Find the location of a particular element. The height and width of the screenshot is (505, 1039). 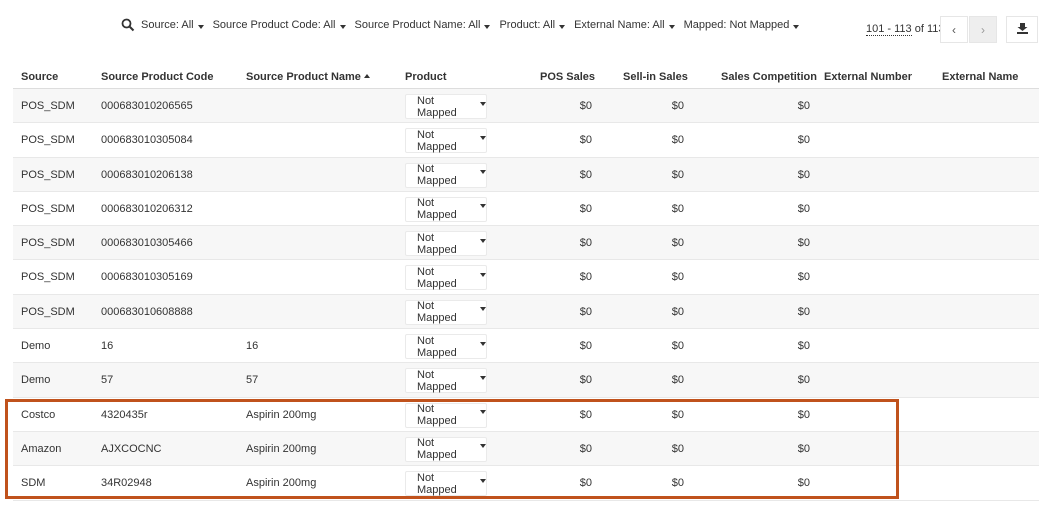

column-header-source: Source is located at coordinates (39, 77).